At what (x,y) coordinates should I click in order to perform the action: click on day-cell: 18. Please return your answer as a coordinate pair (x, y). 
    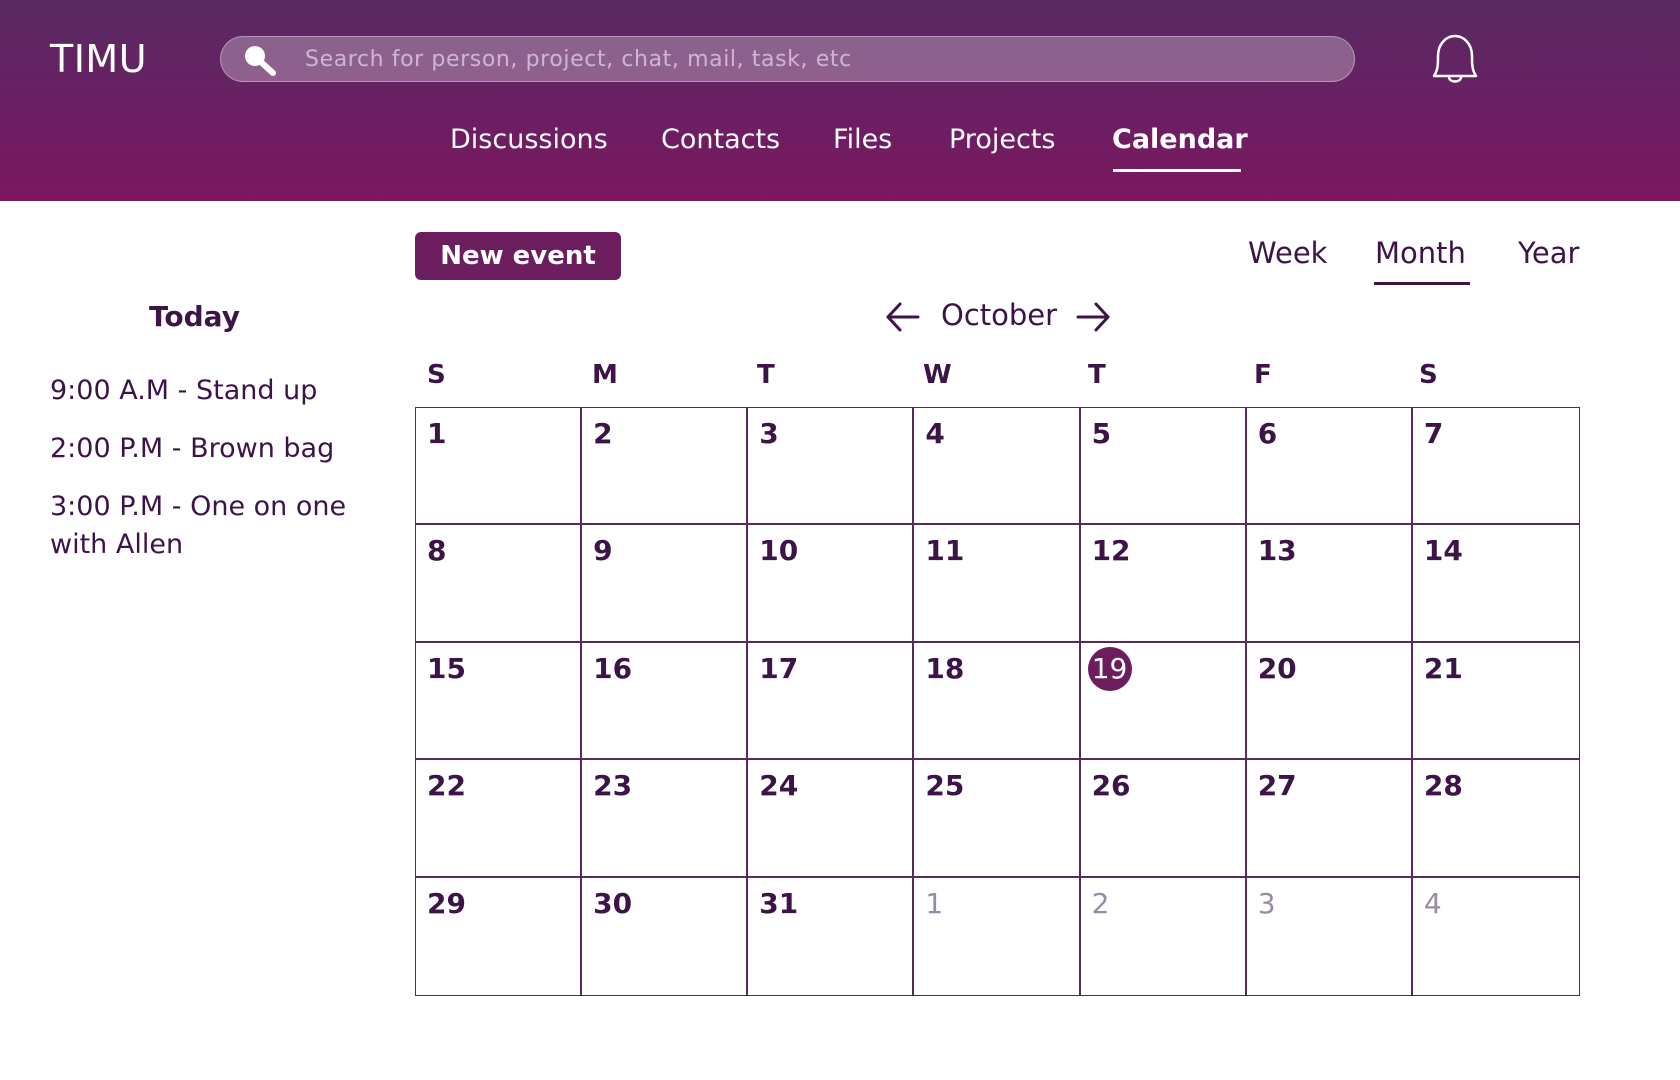
    Looking at the image, I should click on (997, 701).